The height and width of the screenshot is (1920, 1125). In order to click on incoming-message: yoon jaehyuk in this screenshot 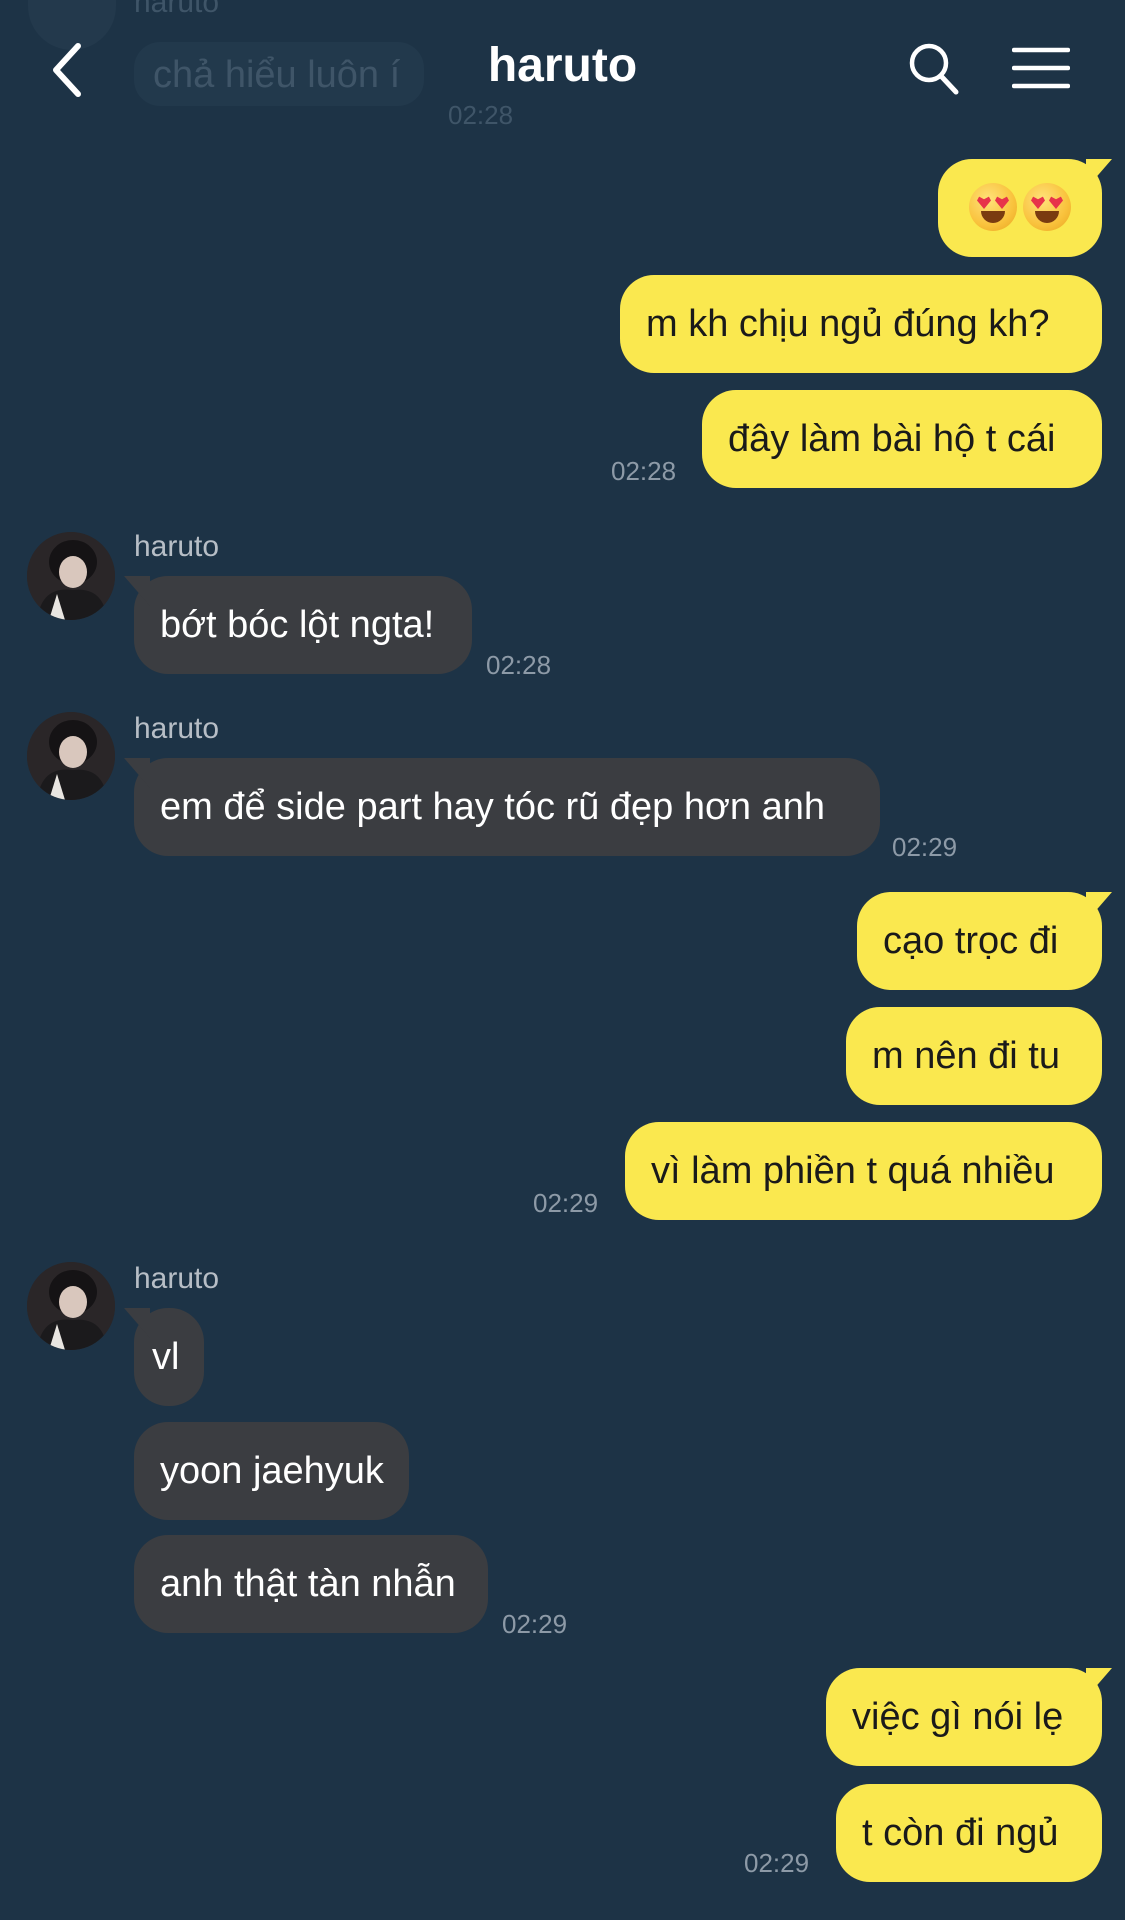, I will do `click(271, 1471)`.